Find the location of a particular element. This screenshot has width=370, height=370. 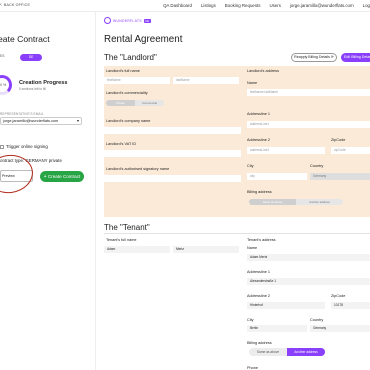

caret-down-icon: ▾ is located at coordinates (77, 120).